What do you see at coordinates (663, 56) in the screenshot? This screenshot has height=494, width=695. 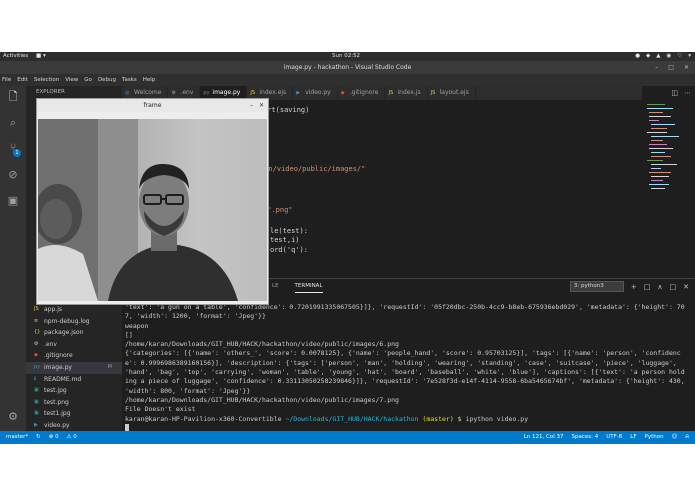 I see `system-tray: ● ◆ ▲ ◉ ♡ ▾` at bounding box center [663, 56].